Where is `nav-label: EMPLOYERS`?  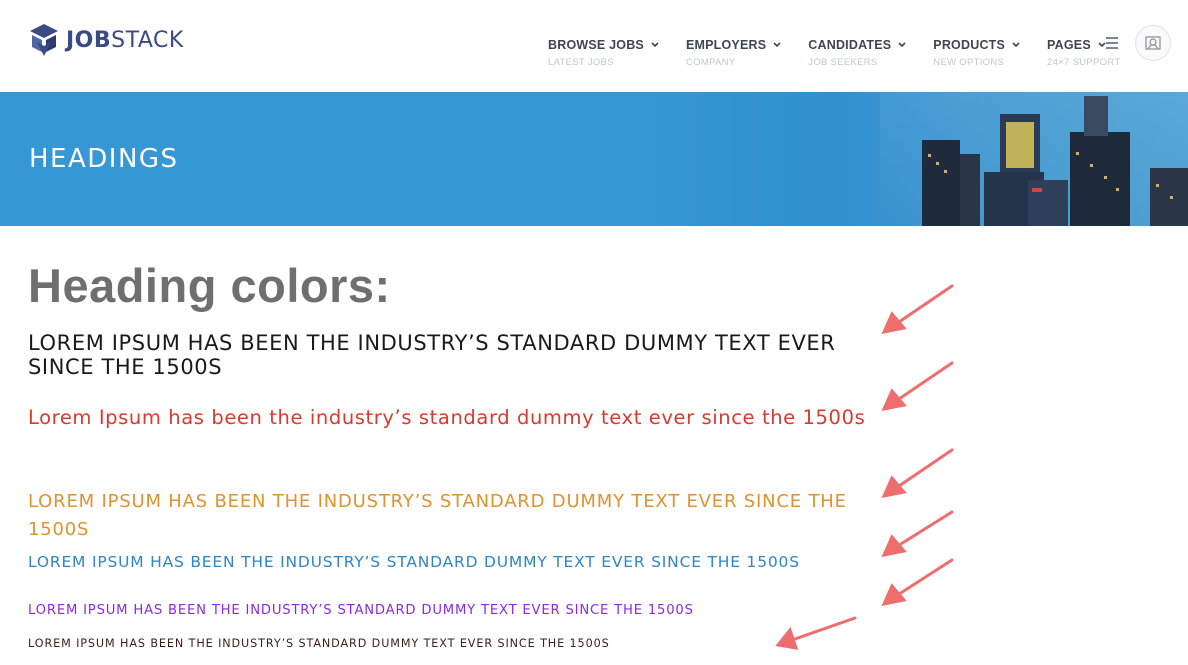 nav-label: EMPLOYERS is located at coordinates (726, 45).